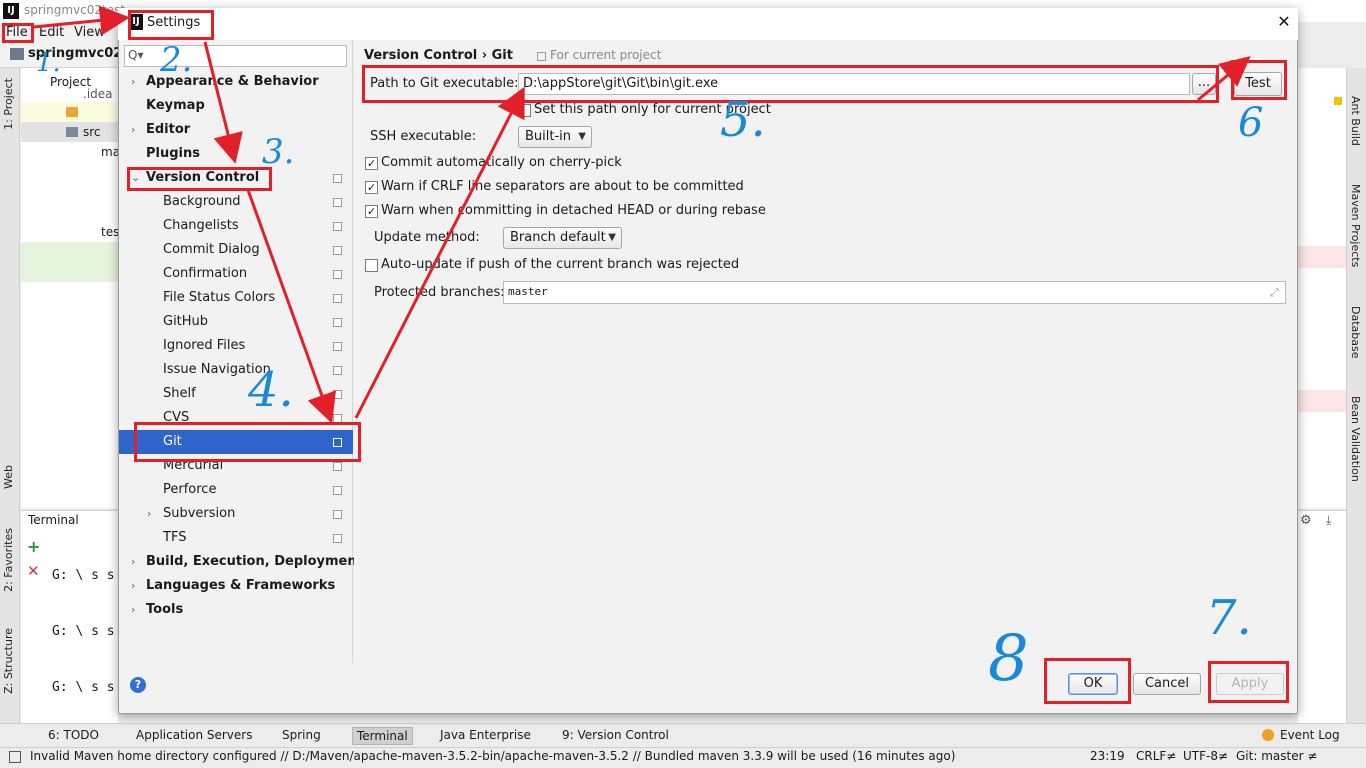 The image size is (1366, 768). What do you see at coordinates (33, 546) in the screenshot?
I see `new-session-icon: +` at bounding box center [33, 546].